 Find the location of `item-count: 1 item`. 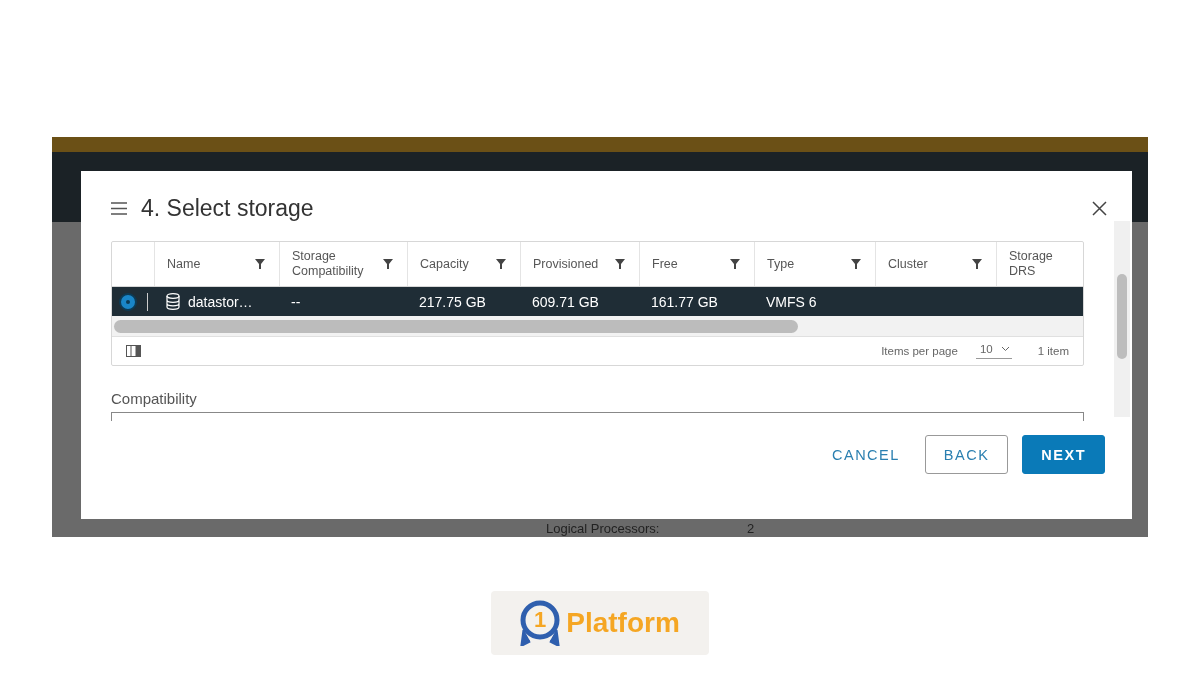

item-count: 1 item is located at coordinates (1053, 351).